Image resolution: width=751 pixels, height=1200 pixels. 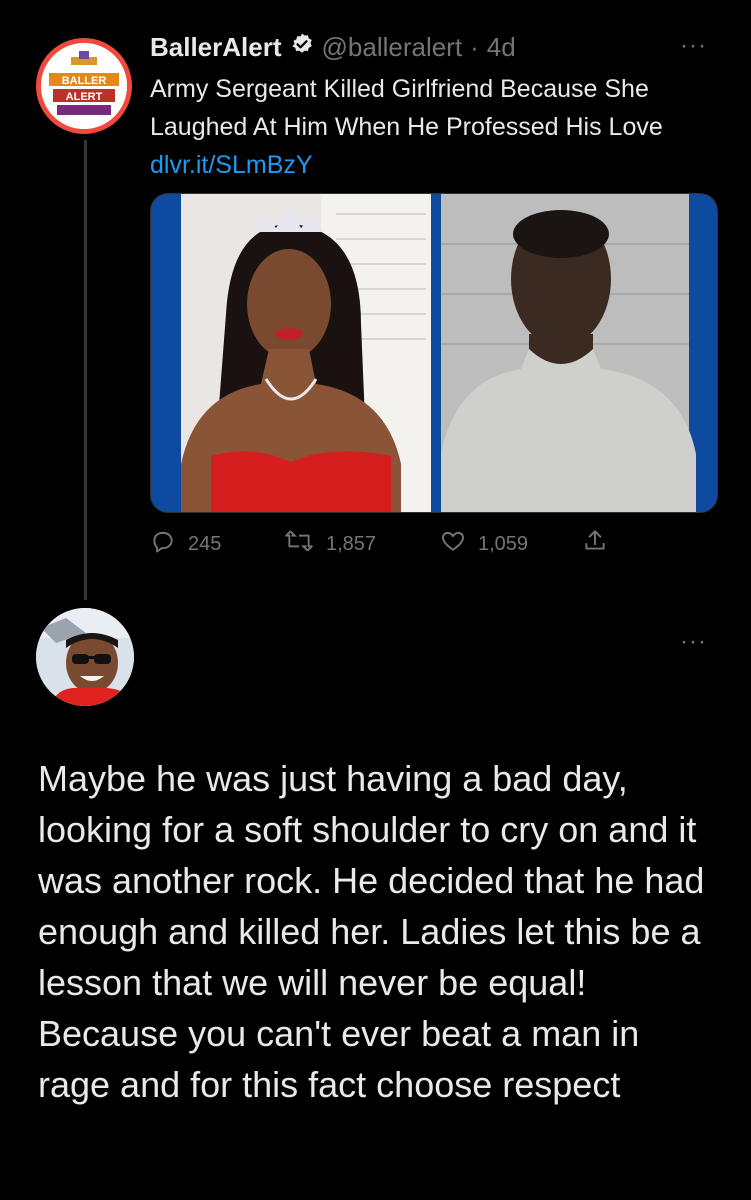 I want to click on thread-line, so click(x=85, y=370).